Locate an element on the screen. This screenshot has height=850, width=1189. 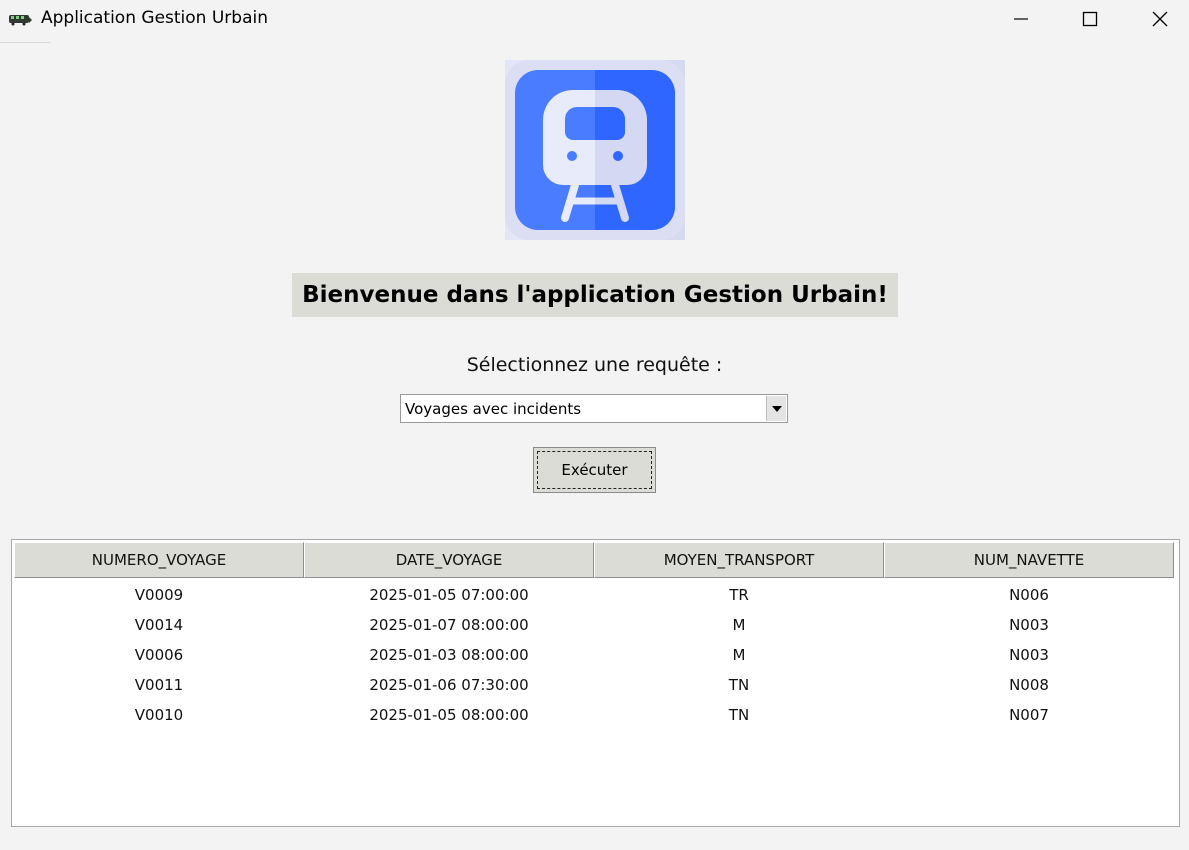
table-row: V0006 2025-01-03 08:00:00 M N003 is located at coordinates (594, 655).